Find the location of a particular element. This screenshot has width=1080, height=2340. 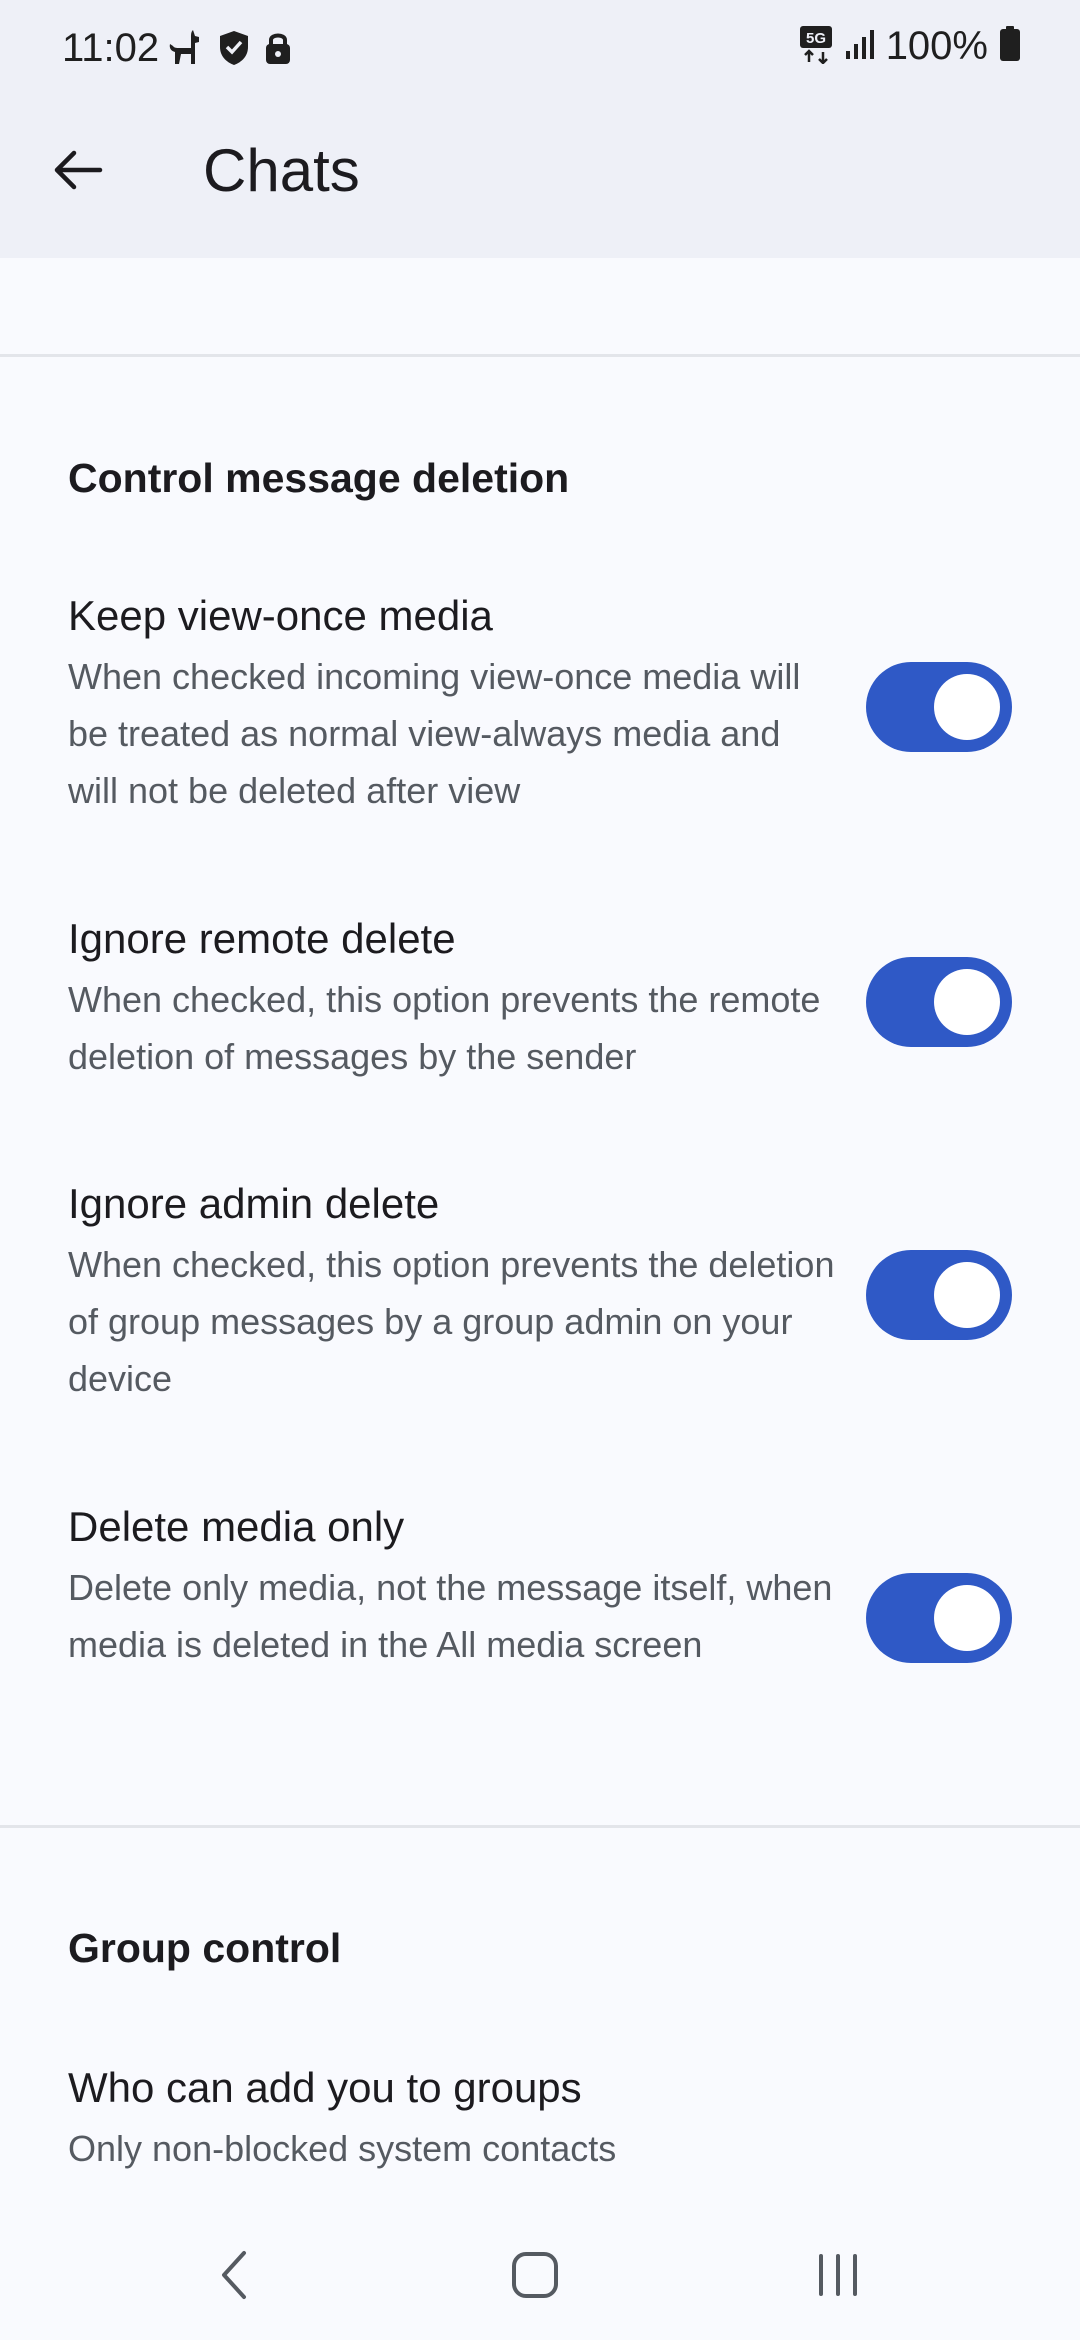

battery-percentage: 100% is located at coordinates (936, 46).